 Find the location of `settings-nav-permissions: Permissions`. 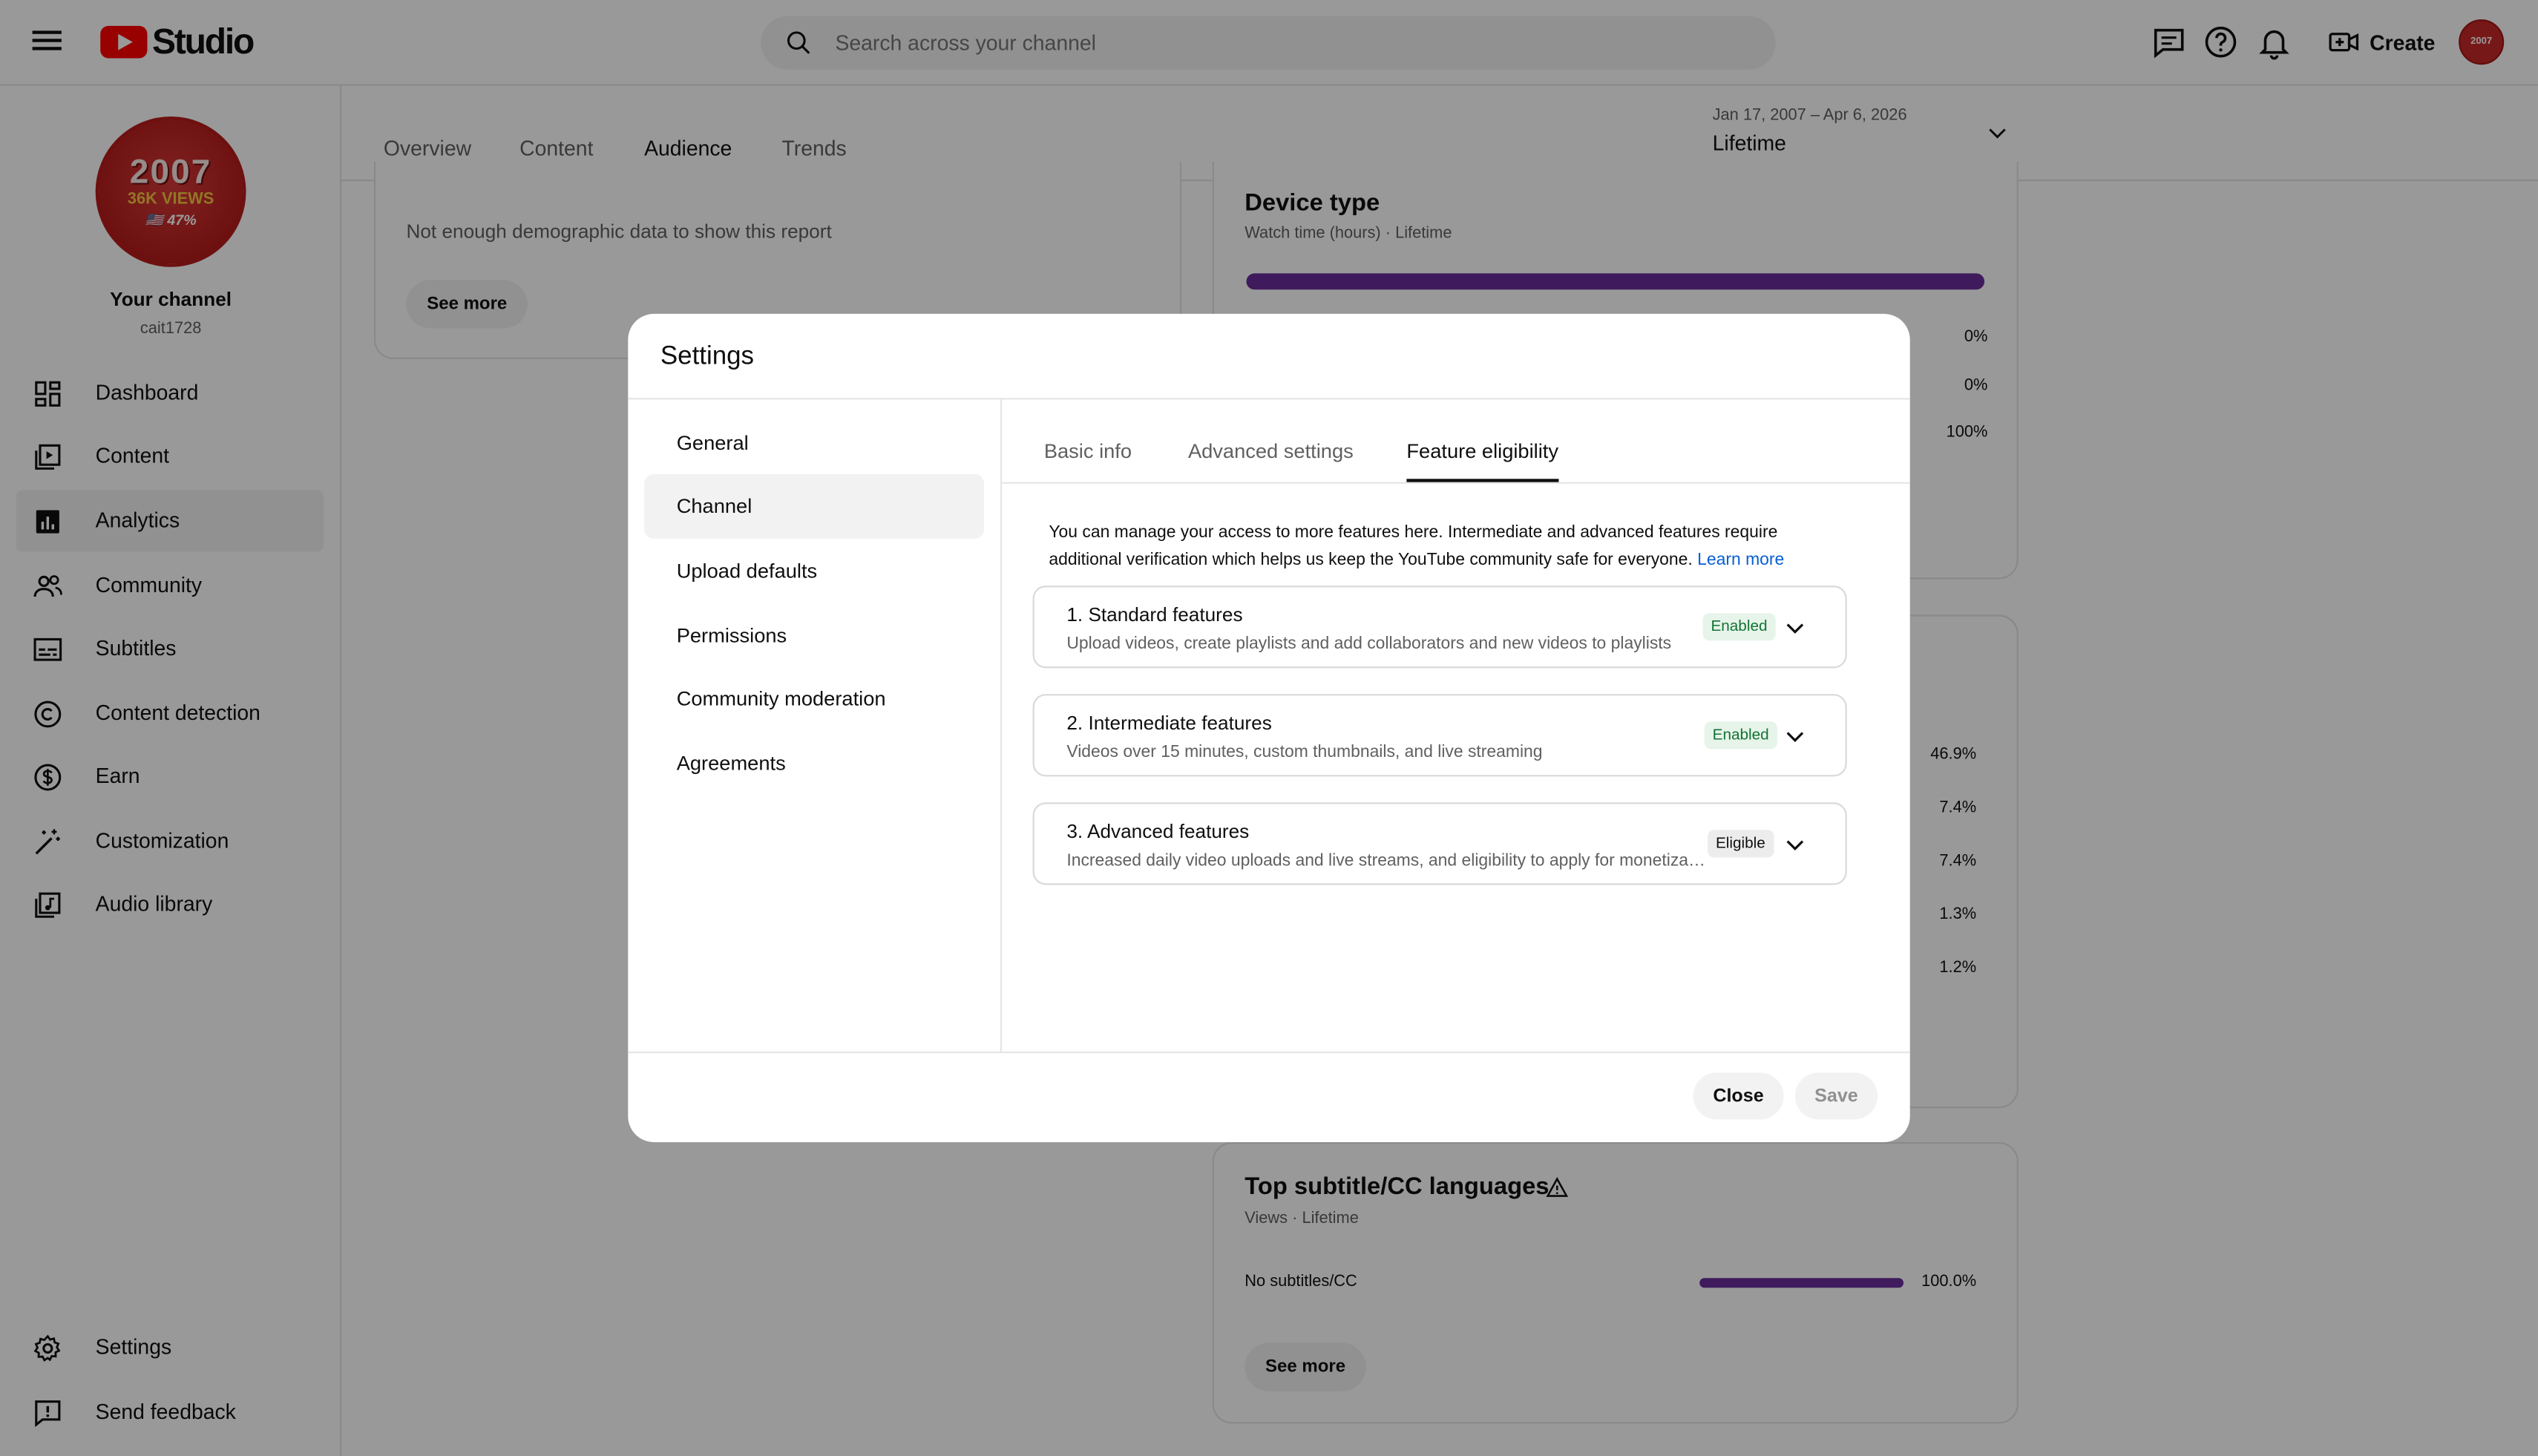

settings-nav-permissions: Permissions is located at coordinates (814, 636).